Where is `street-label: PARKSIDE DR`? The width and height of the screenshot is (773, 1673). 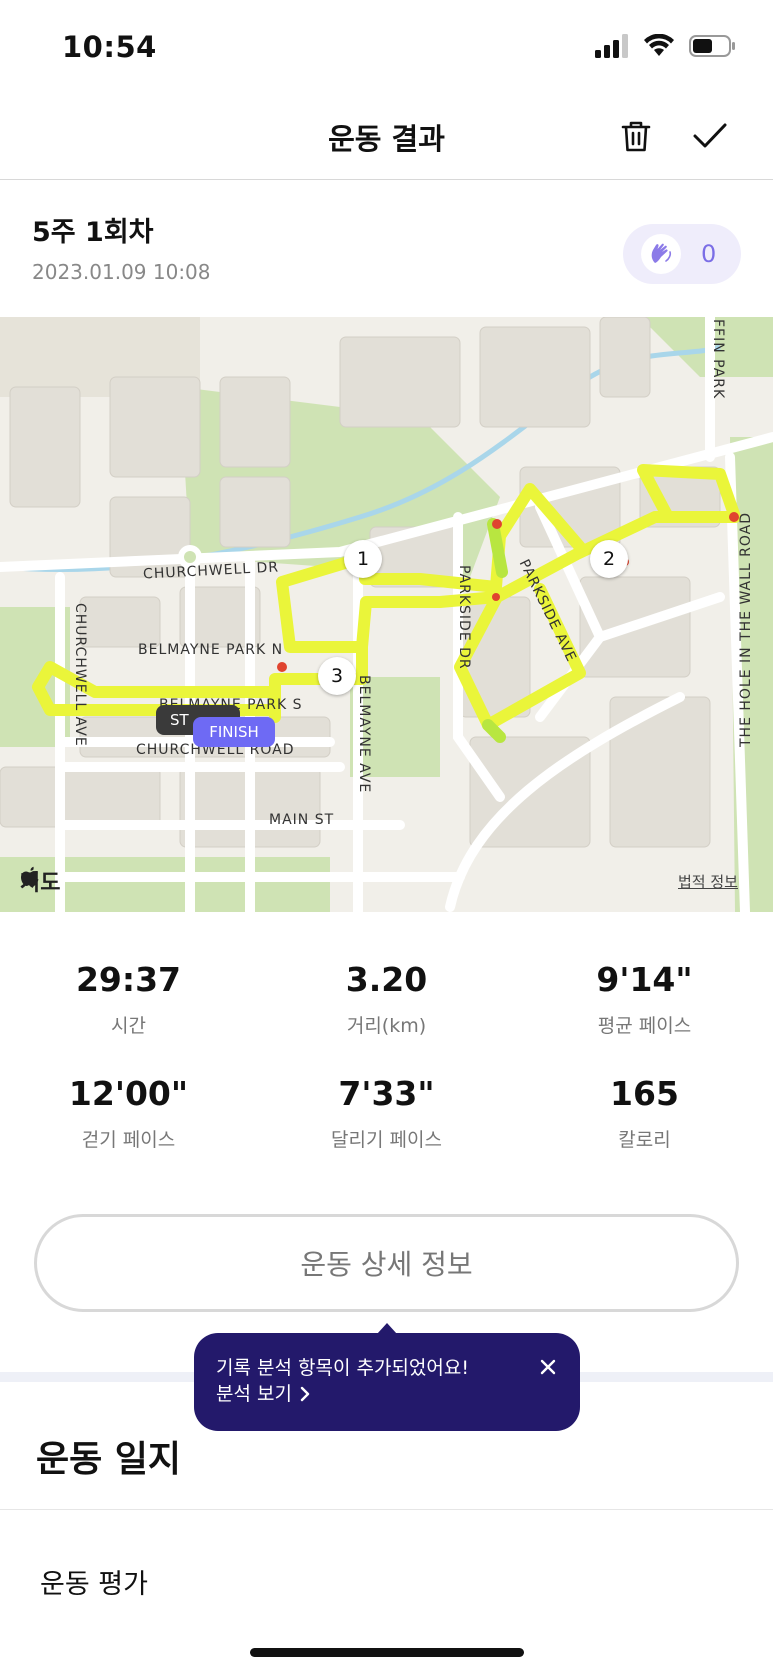 street-label: PARKSIDE DR is located at coordinates (464, 617).